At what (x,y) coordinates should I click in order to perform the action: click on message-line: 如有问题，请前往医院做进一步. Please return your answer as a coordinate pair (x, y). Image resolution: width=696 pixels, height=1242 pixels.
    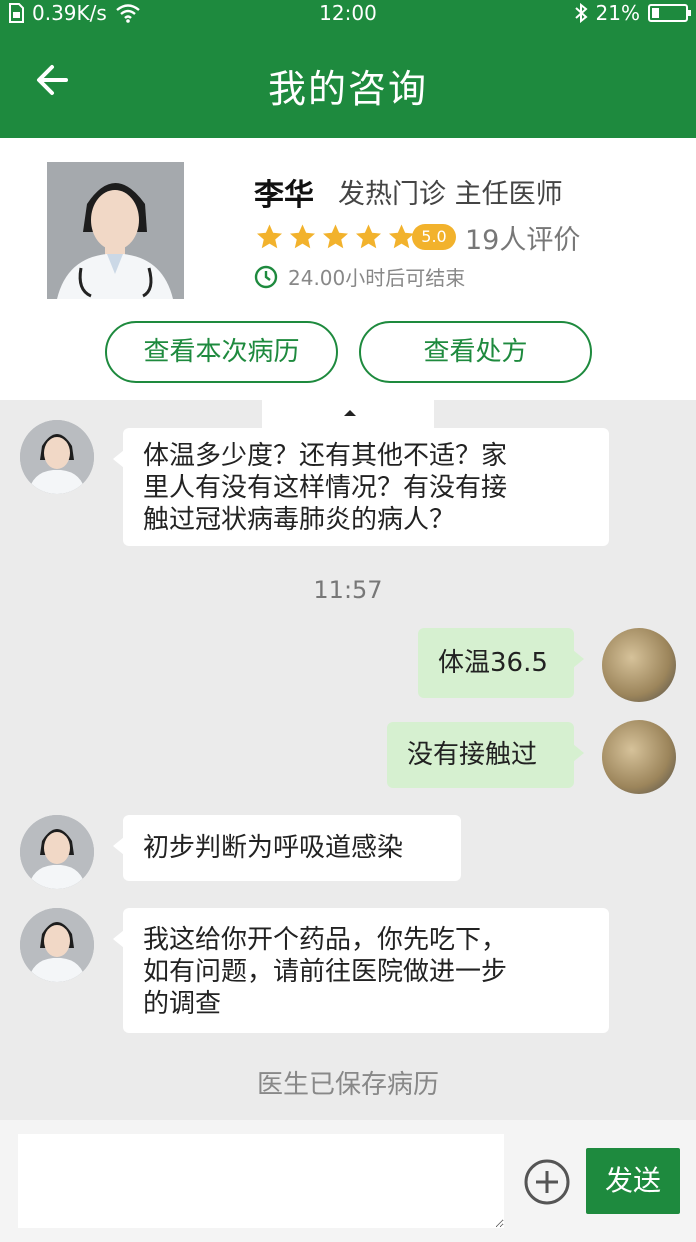
    Looking at the image, I should click on (325, 972).